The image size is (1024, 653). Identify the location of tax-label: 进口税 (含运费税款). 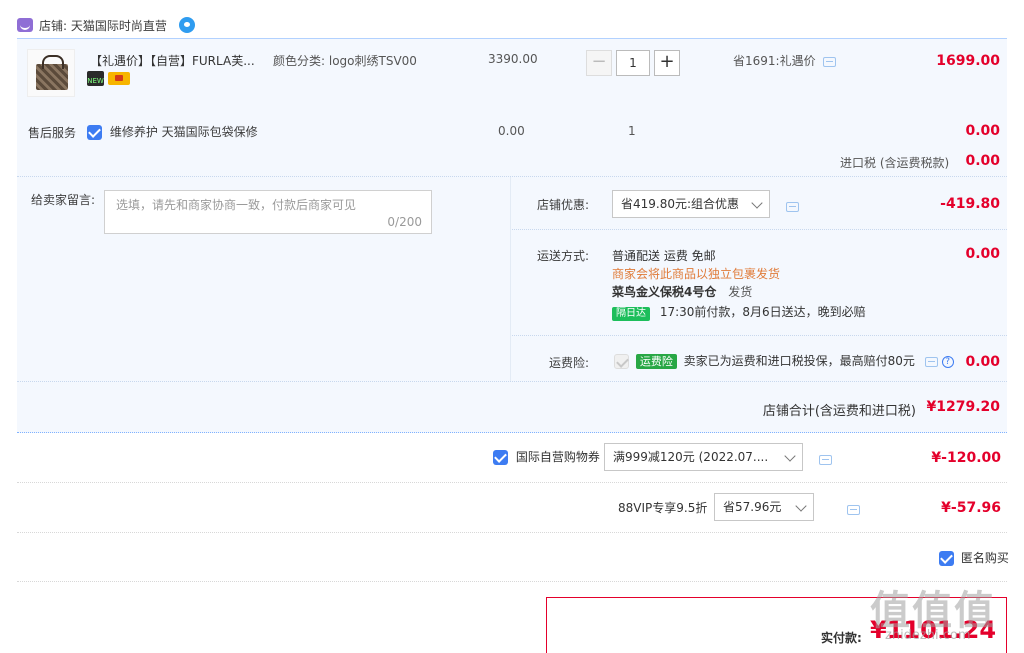
(895, 163).